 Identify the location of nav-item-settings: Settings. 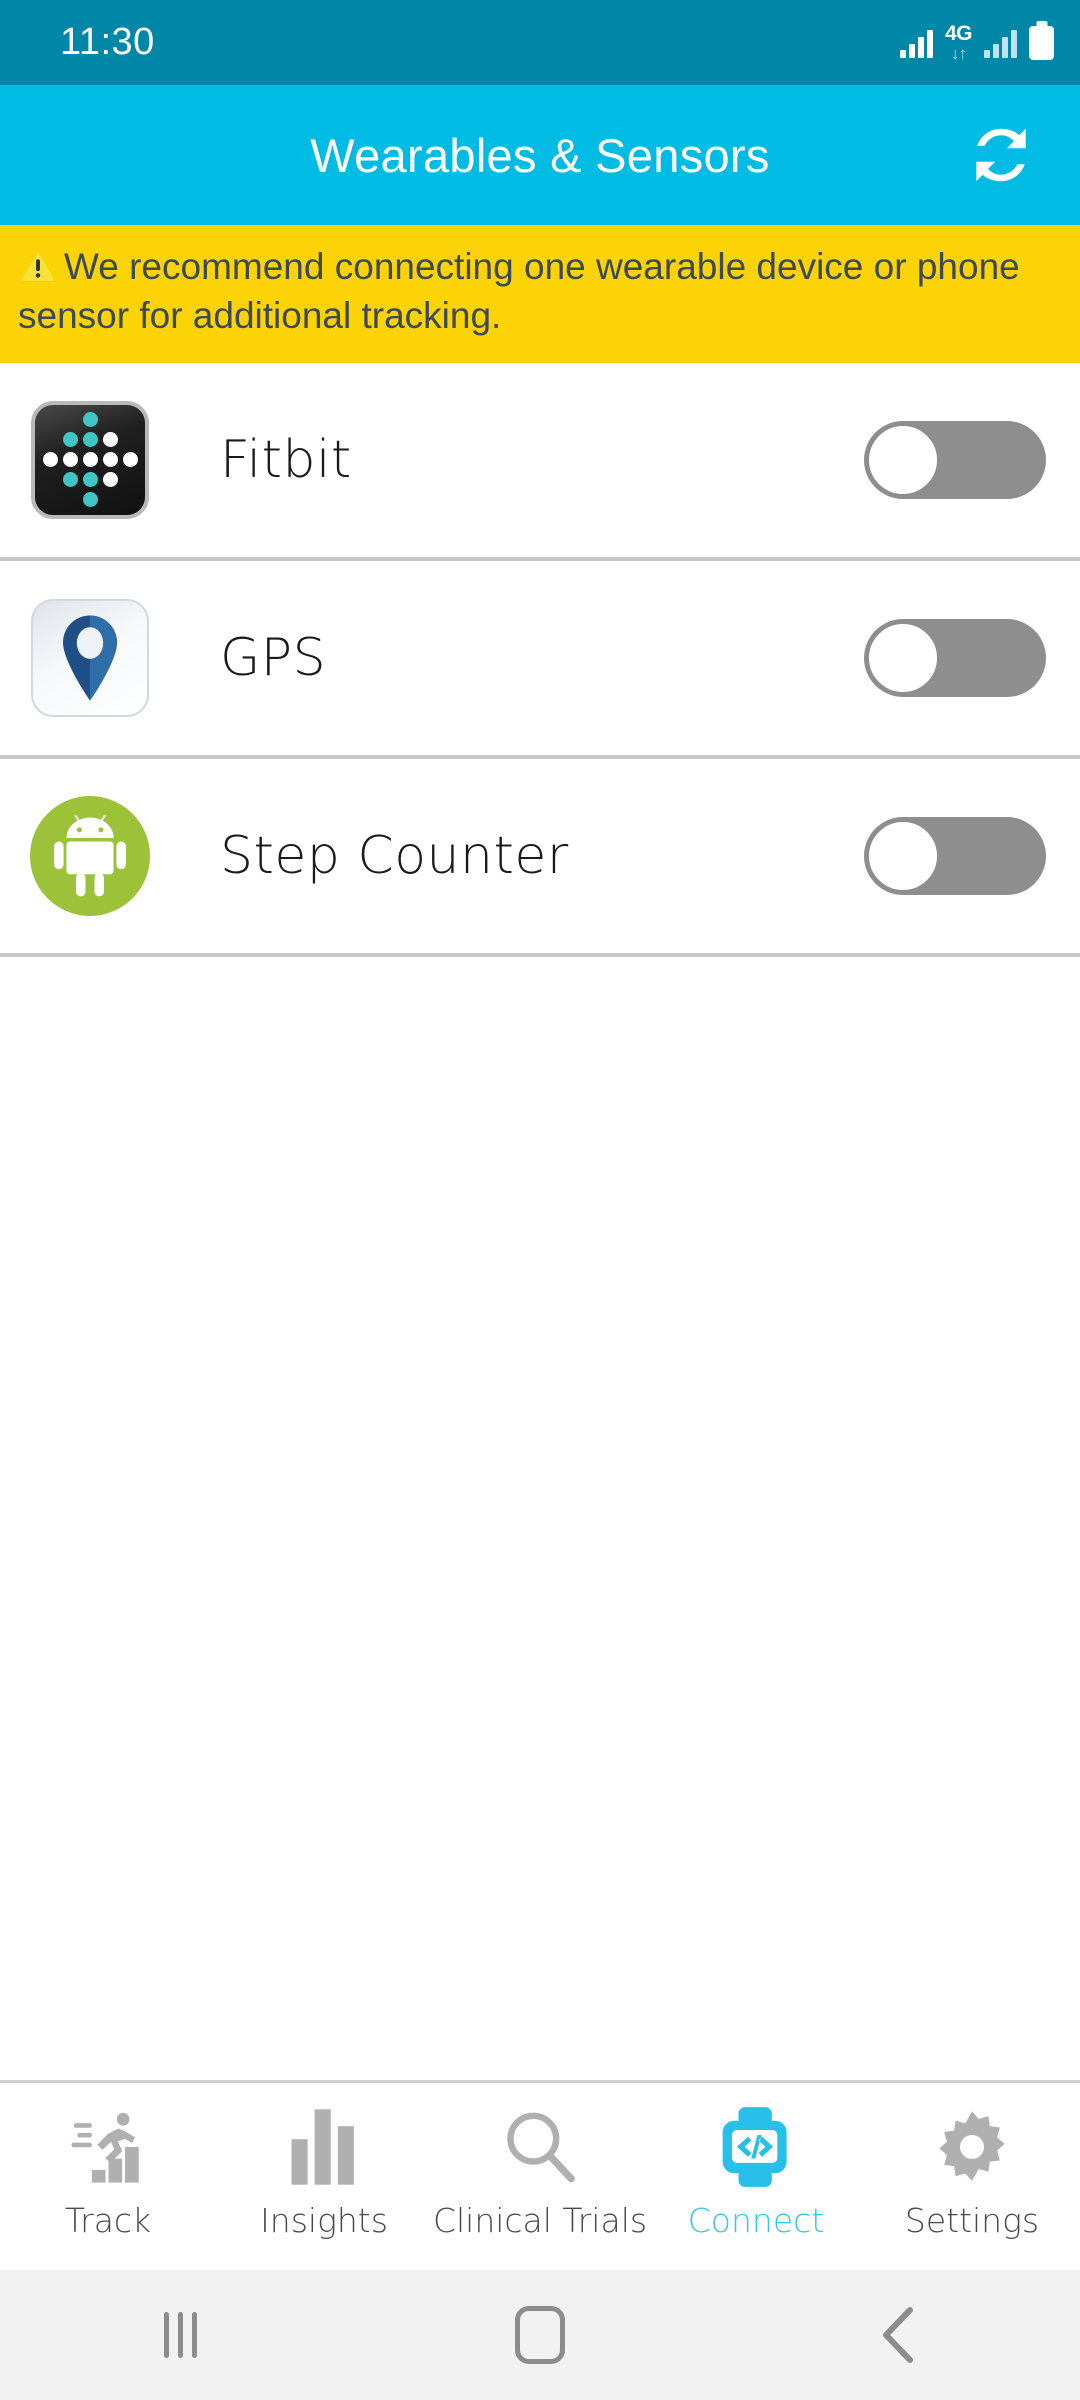
(972, 2172).